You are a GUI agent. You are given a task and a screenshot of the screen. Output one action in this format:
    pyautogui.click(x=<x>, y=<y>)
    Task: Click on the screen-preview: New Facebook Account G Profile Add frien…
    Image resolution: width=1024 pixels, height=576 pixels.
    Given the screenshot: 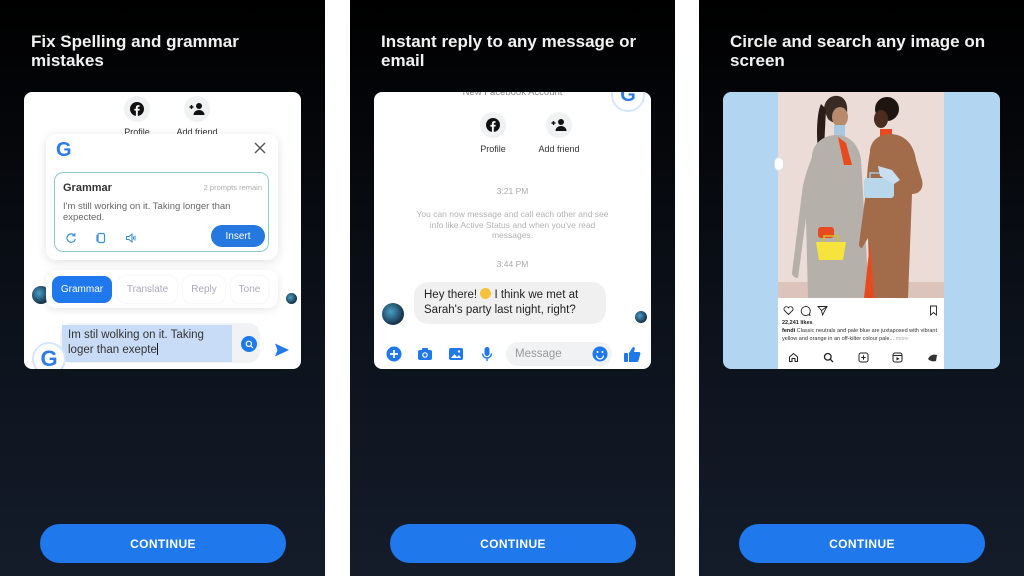 What is the action you would take?
    pyautogui.click(x=512, y=230)
    